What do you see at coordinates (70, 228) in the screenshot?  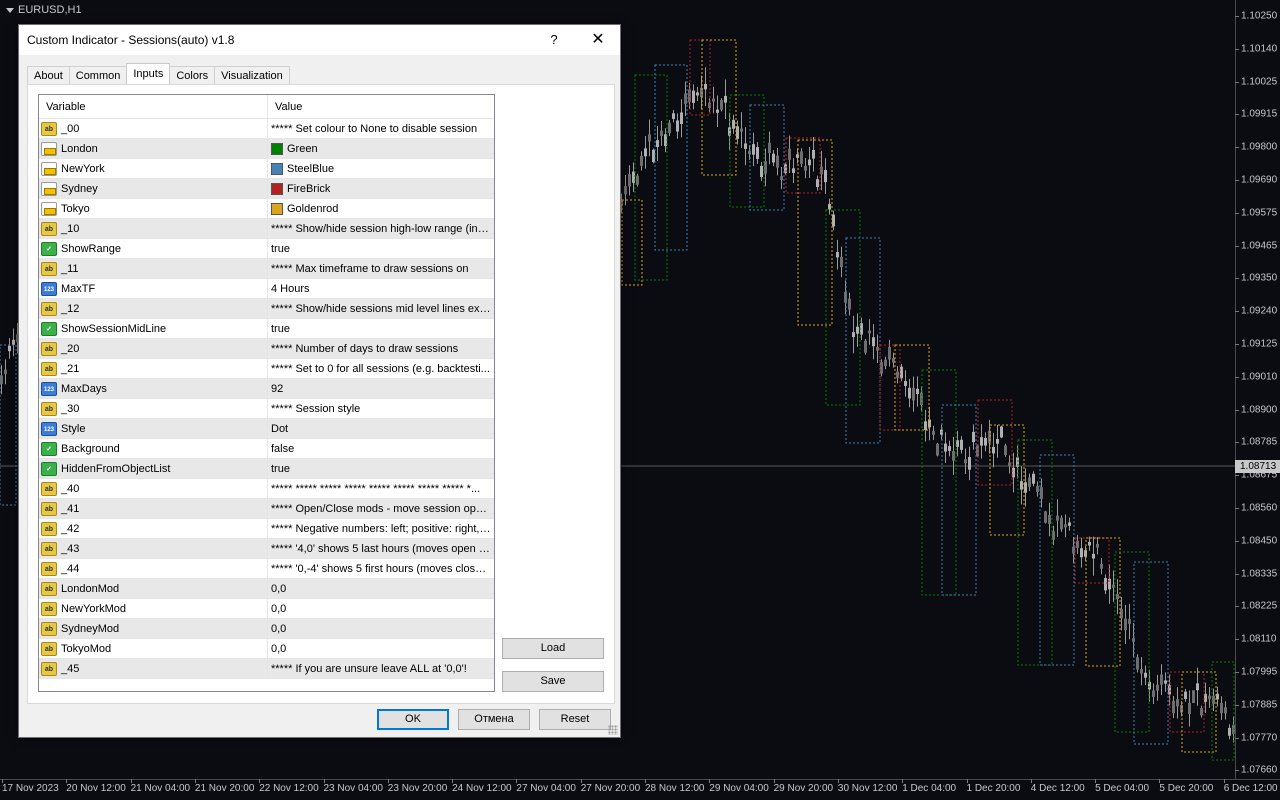 I see `variable-name: _10` at bounding box center [70, 228].